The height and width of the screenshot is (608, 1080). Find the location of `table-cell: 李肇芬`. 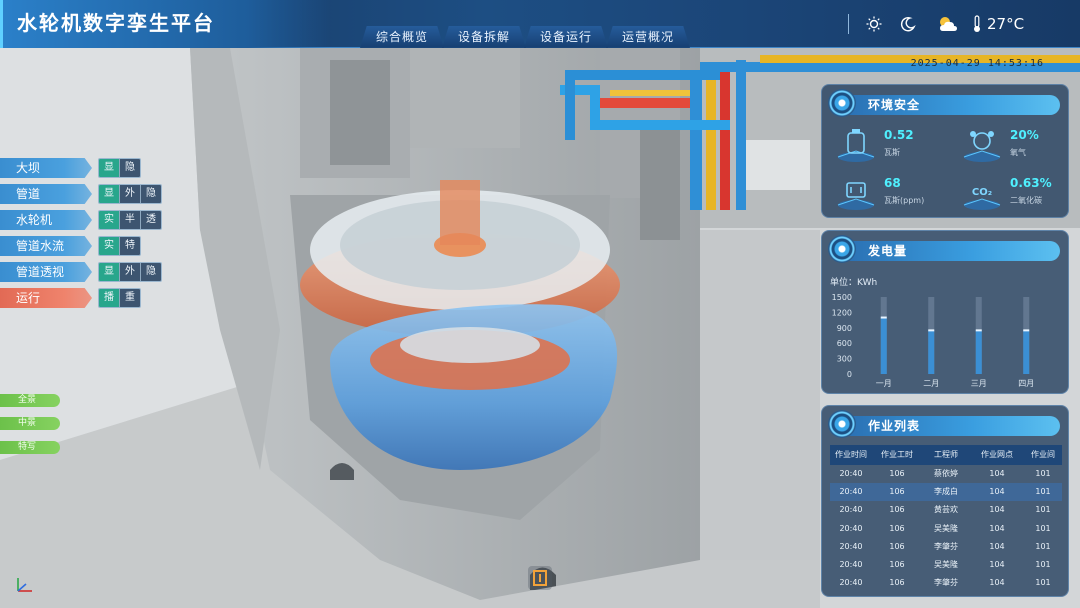

table-cell: 李肇芬 is located at coordinates (946, 583).